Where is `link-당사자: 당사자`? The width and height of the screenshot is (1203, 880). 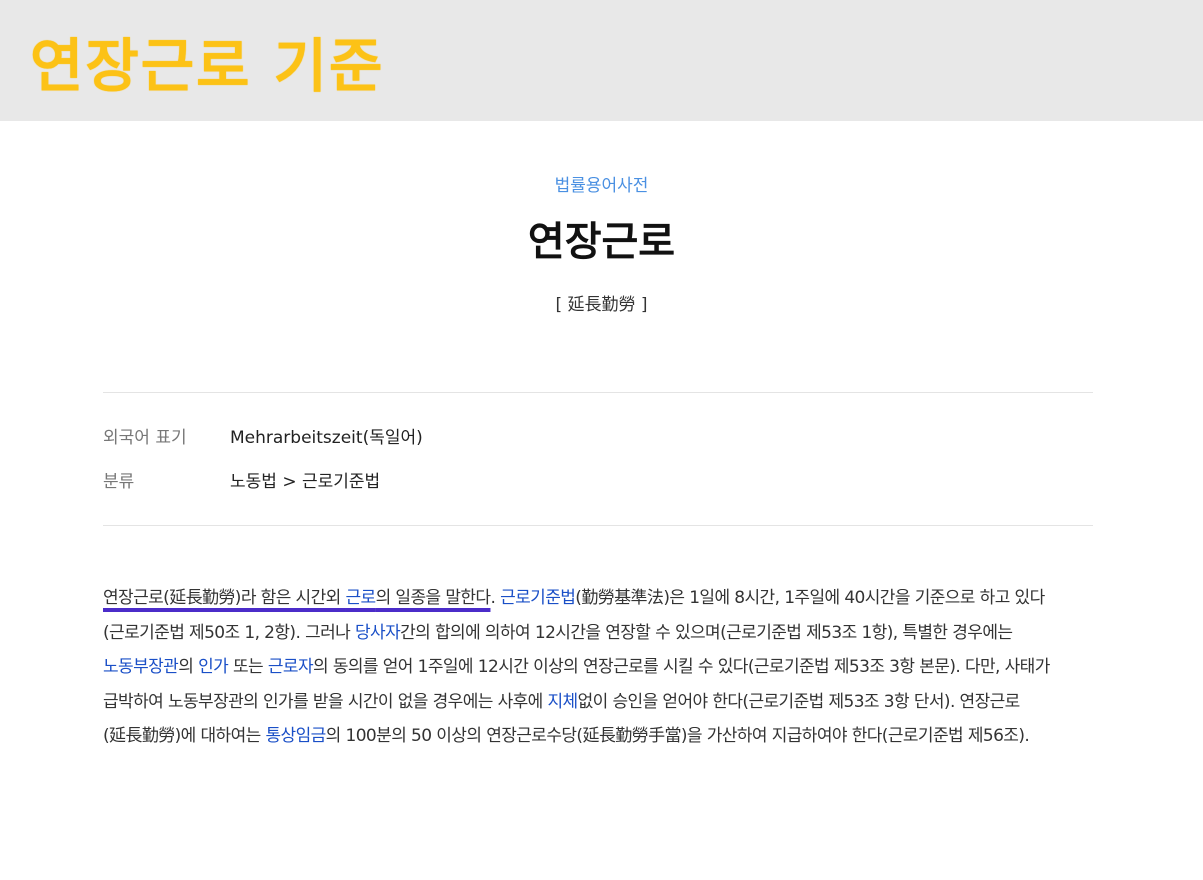 link-당사자: 당사자 is located at coordinates (378, 633).